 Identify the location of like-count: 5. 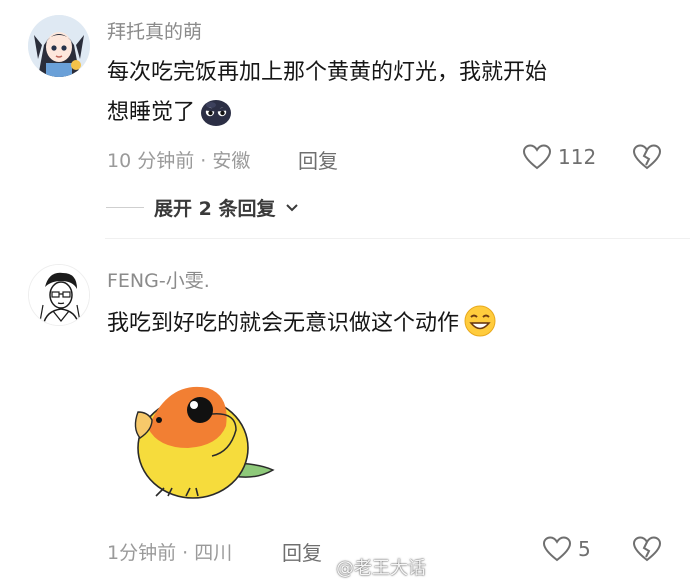
(584, 549).